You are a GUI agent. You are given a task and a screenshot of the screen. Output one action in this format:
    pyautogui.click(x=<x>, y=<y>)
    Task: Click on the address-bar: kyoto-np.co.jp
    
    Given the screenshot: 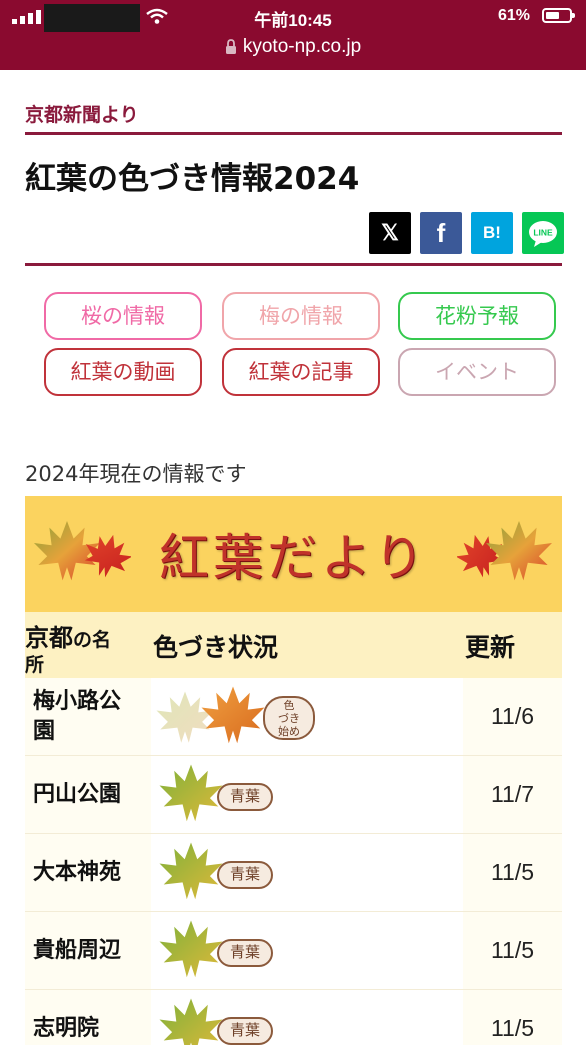 What is the action you would take?
    pyautogui.click(x=293, y=47)
    